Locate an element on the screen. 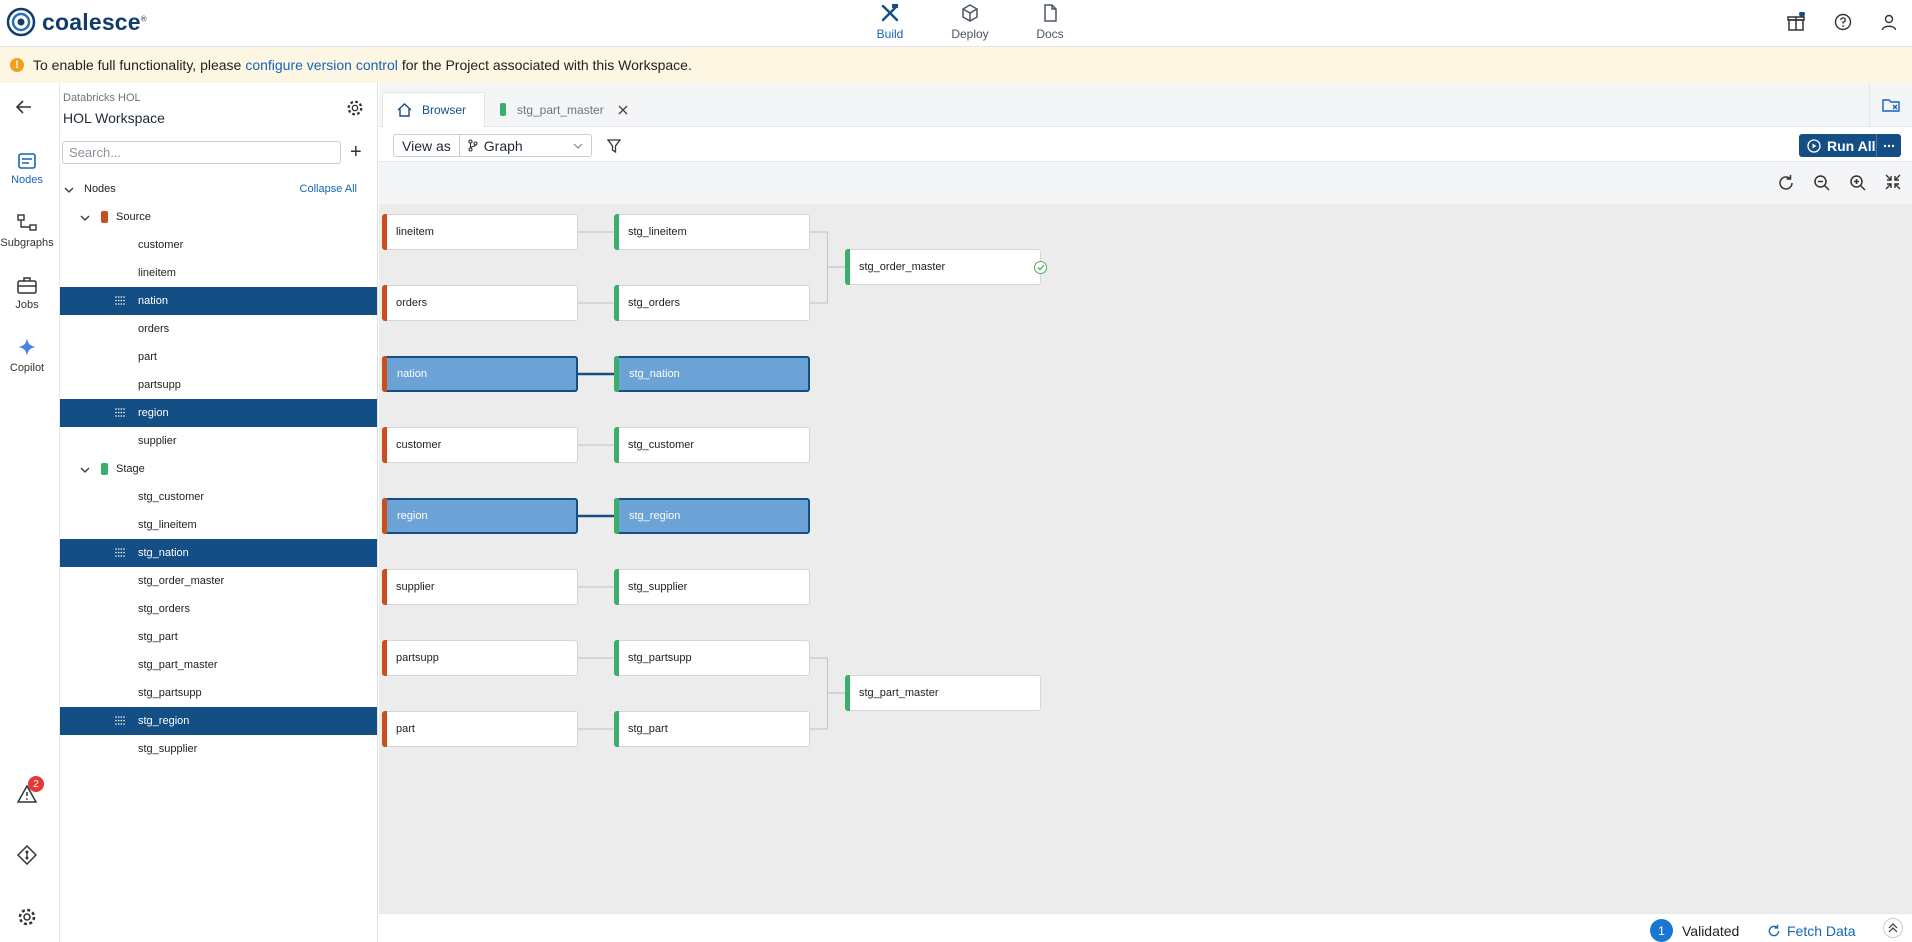  tree-group-stage: Stage is located at coordinates (218, 469).